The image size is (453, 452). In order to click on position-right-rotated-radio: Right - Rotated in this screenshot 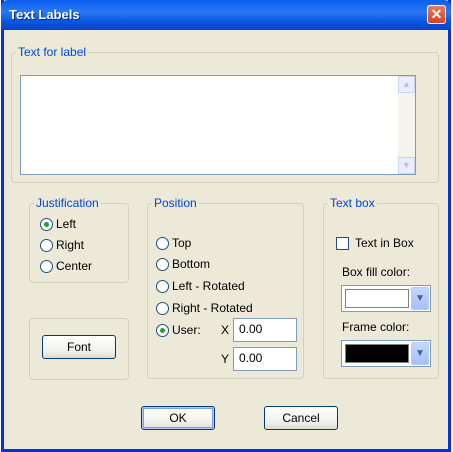, I will do `click(204, 308)`.